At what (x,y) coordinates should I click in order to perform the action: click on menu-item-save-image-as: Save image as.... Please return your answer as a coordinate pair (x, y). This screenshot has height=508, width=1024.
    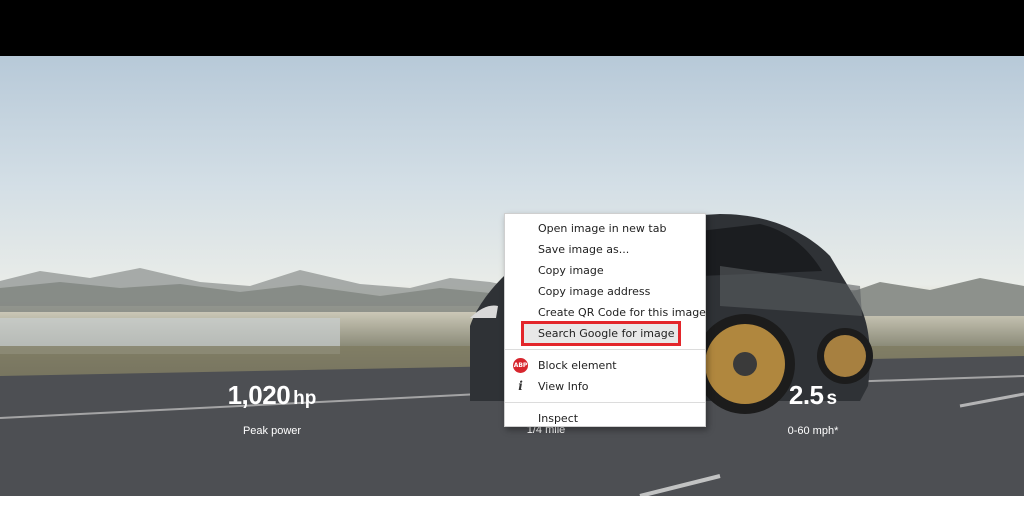
    Looking at the image, I should click on (605, 249).